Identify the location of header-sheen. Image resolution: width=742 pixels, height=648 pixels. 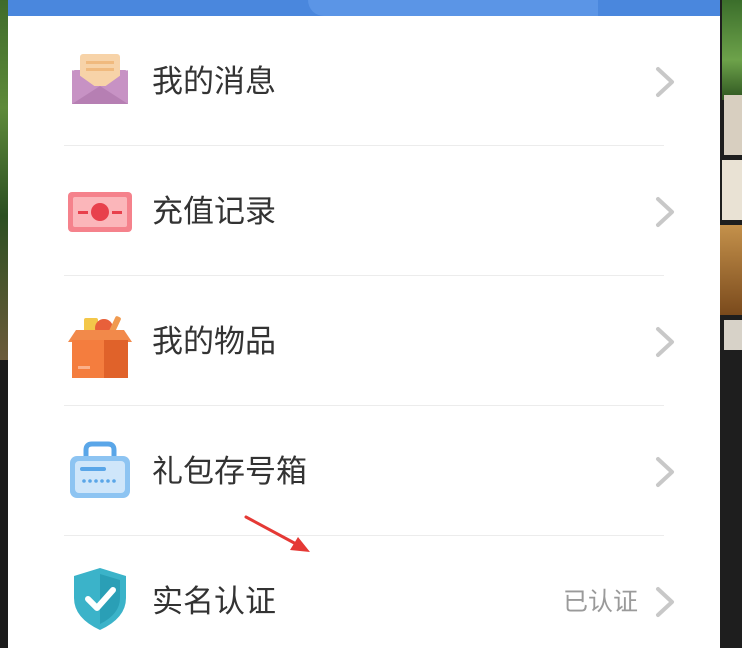
(453, 8).